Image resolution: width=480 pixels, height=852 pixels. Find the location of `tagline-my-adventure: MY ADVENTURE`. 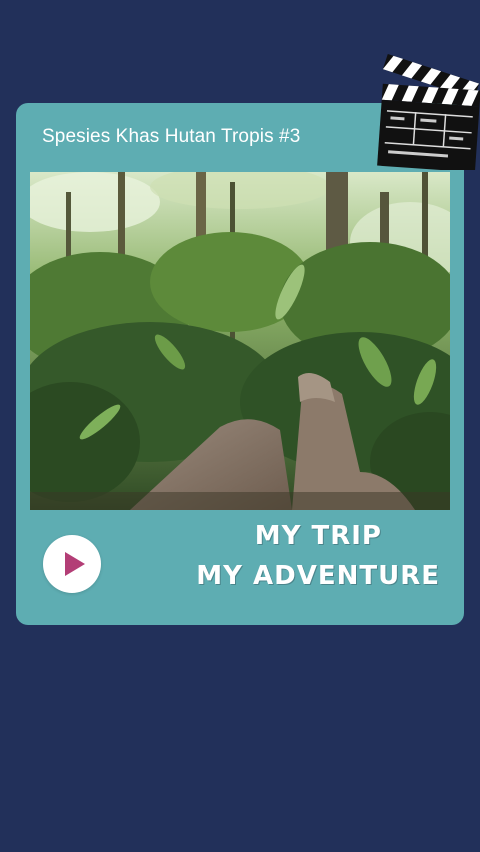

tagline-my-adventure: MY ADVENTURE is located at coordinates (318, 576).